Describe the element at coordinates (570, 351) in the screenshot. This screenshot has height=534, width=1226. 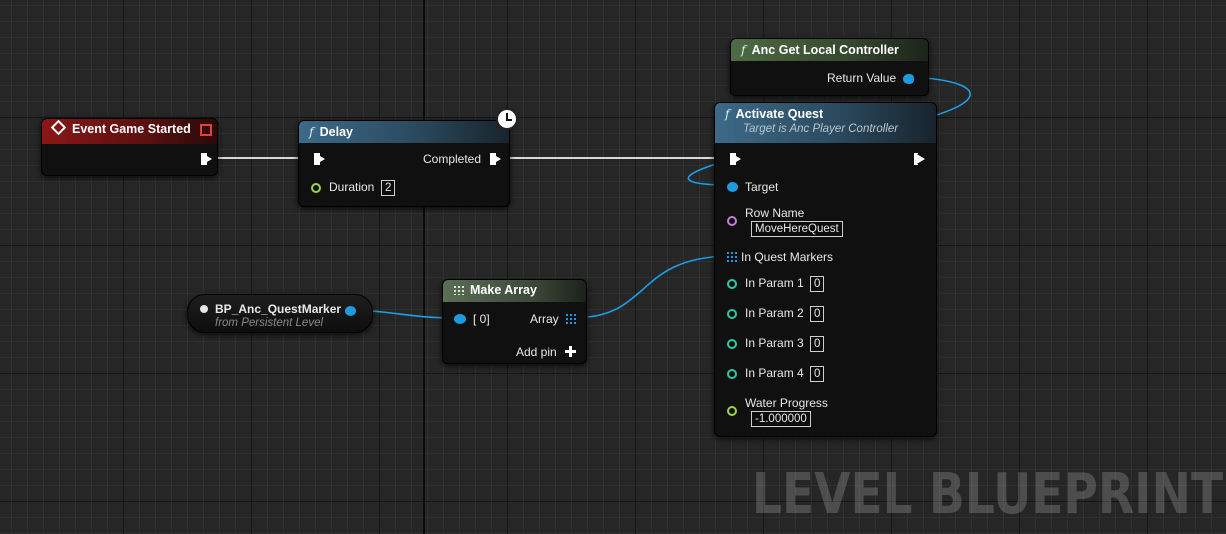
I see `add-pin-plus-icon` at that location.